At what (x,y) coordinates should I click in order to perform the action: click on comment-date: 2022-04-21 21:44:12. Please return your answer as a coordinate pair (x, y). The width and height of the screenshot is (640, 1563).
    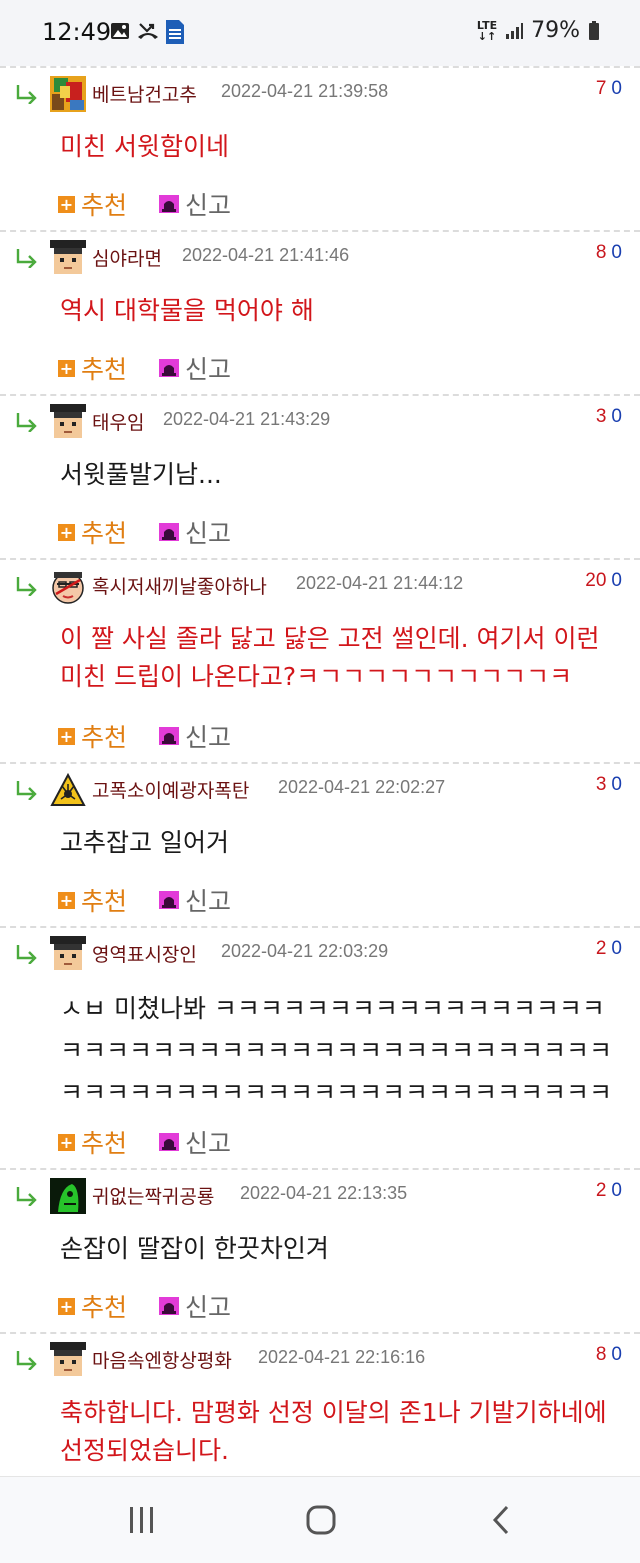
    Looking at the image, I should click on (380, 583).